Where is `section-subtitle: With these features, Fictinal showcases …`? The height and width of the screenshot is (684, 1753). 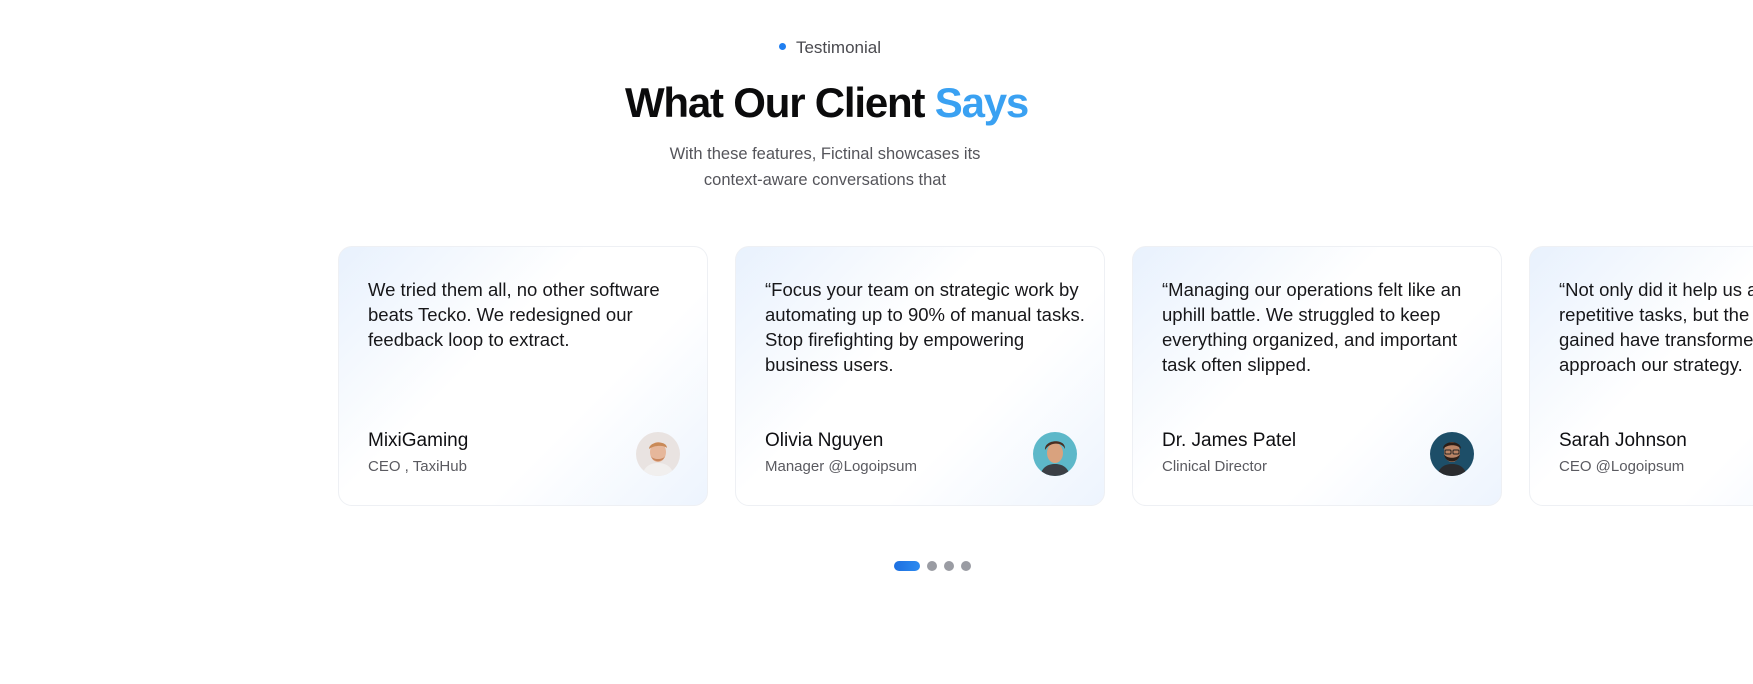 section-subtitle: With these features, Fictinal showcases … is located at coordinates (825, 167).